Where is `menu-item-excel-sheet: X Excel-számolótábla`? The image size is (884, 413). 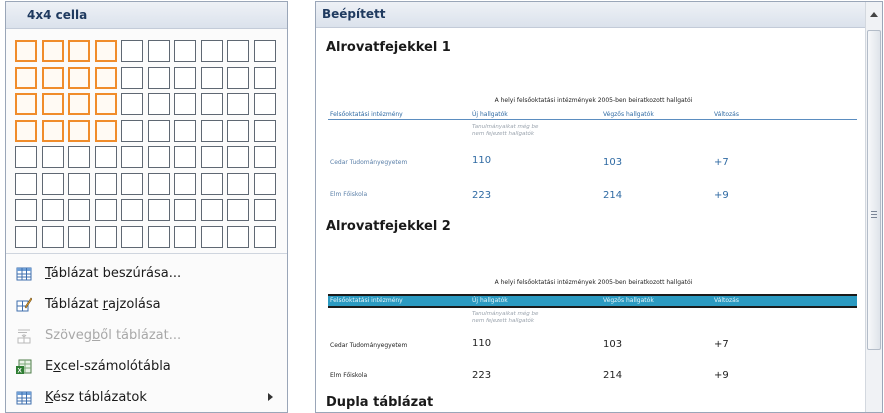 menu-item-excel-sheet: X Excel-számolótábla is located at coordinates (146, 366).